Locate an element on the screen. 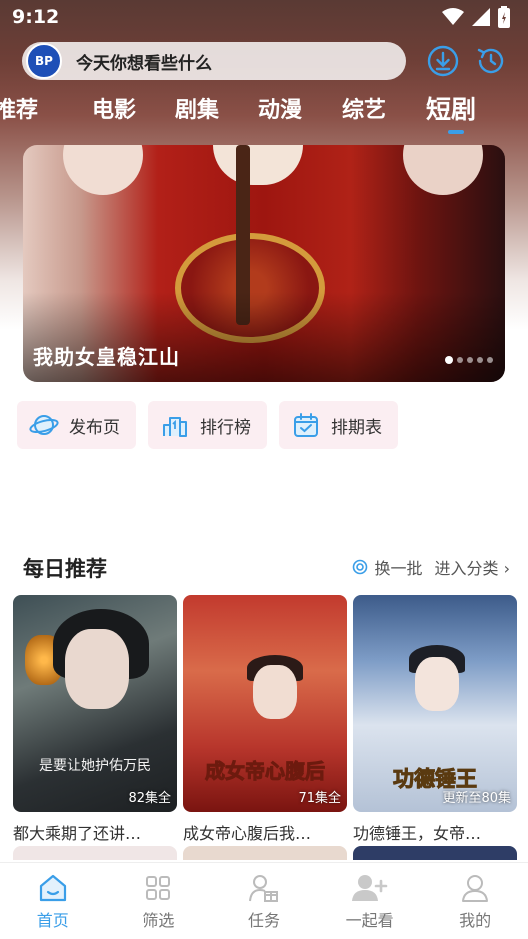 The width and height of the screenshot is (528, 939). tab-series: 剧集 is located at coordinates (197, 108).